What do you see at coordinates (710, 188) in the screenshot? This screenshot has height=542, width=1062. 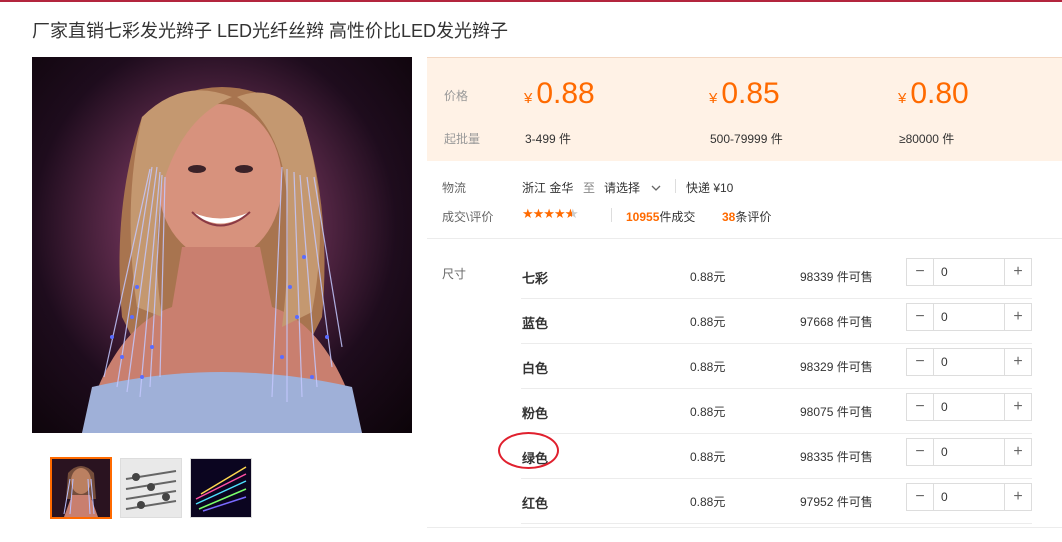 I see `shipping-fee: 快递 ¥10` at bounding box center [710, 188].